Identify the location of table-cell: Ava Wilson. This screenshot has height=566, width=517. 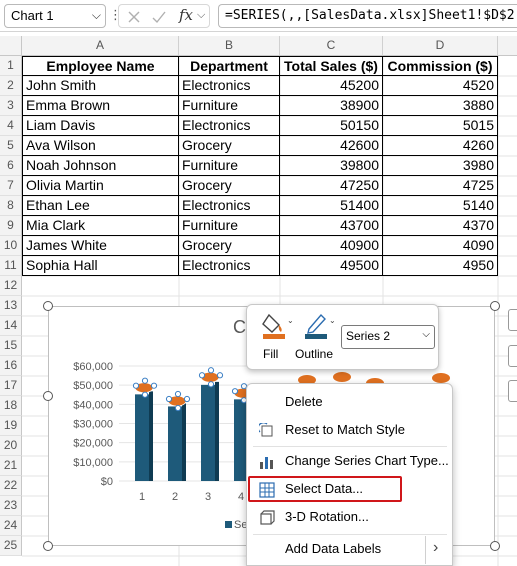
(100, 146).